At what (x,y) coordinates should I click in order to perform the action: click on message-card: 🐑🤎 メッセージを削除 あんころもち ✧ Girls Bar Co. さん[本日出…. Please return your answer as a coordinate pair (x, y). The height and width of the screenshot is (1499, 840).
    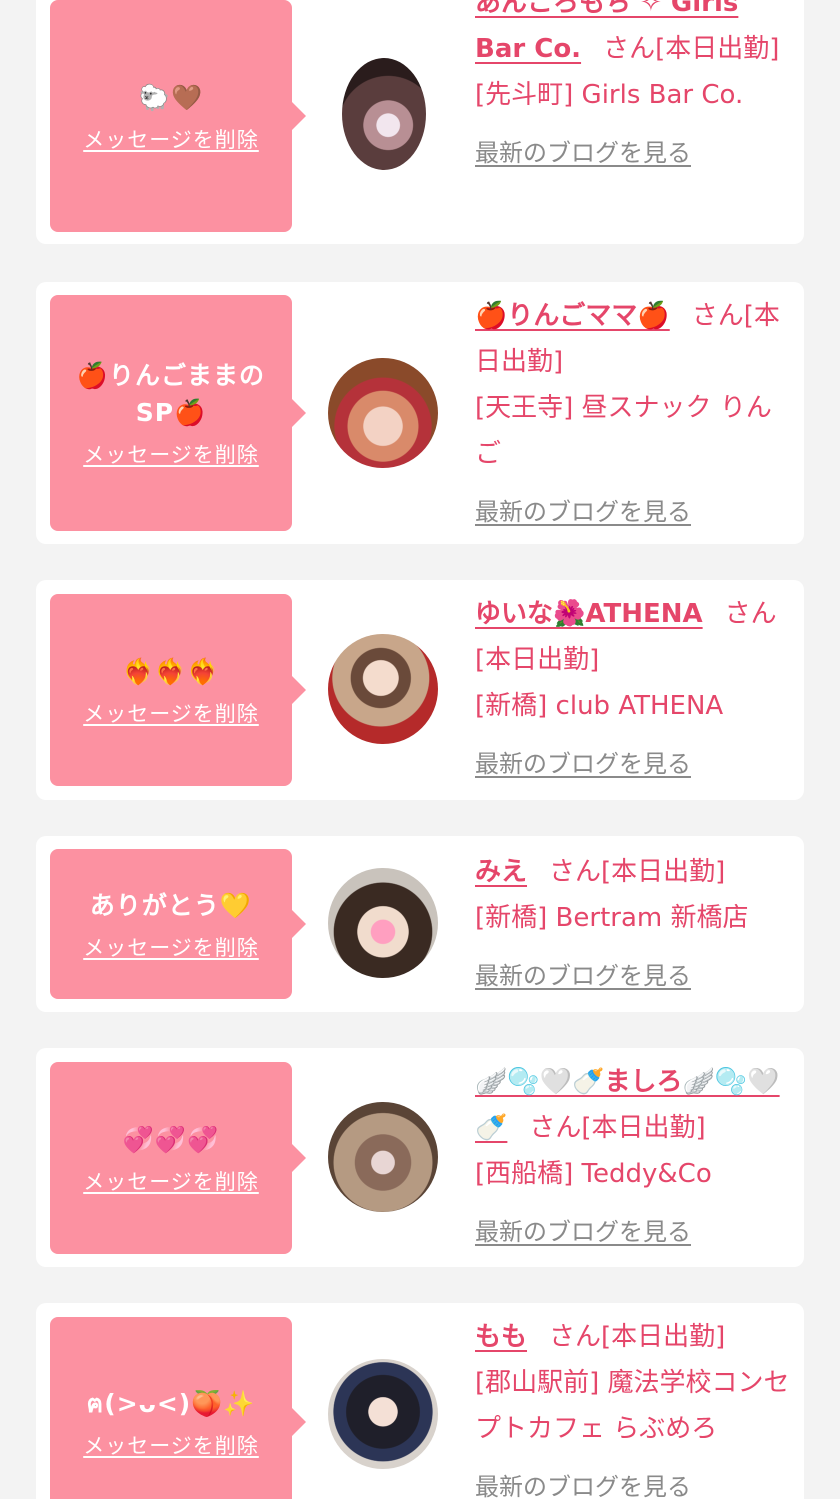
    Looking at the image, I should click on (420, 122).